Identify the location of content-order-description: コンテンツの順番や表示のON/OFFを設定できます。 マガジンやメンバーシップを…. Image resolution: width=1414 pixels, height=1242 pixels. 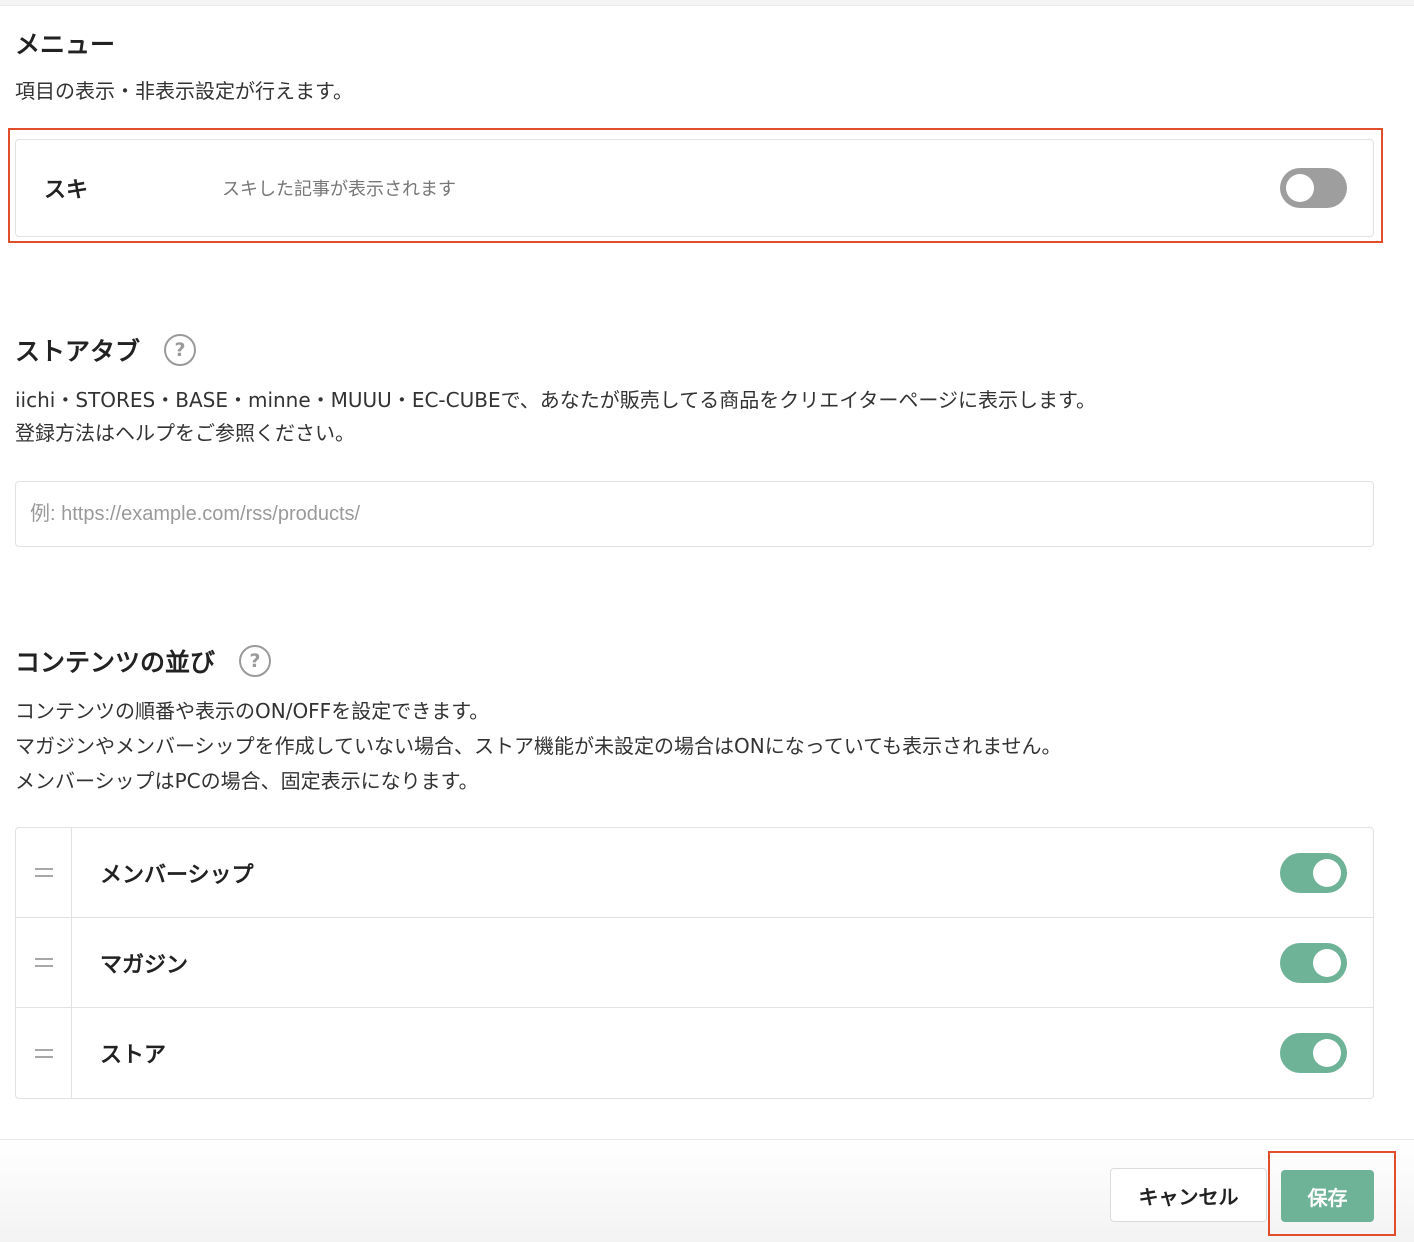
(695, 746).